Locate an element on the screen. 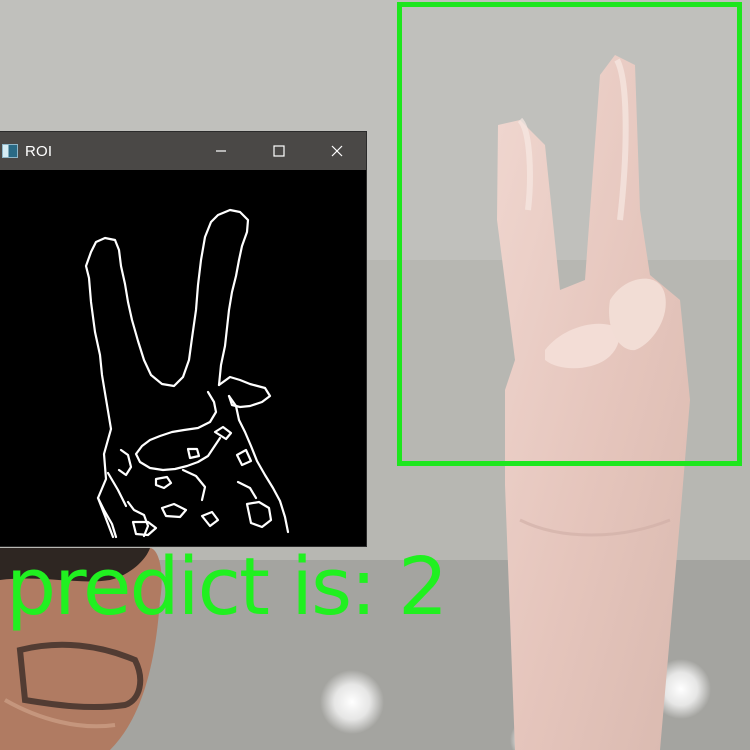 Image resolution: width=750 pixels, height=750 pixels. roi-titlebar: ROI is located at coordinates (183, 151).